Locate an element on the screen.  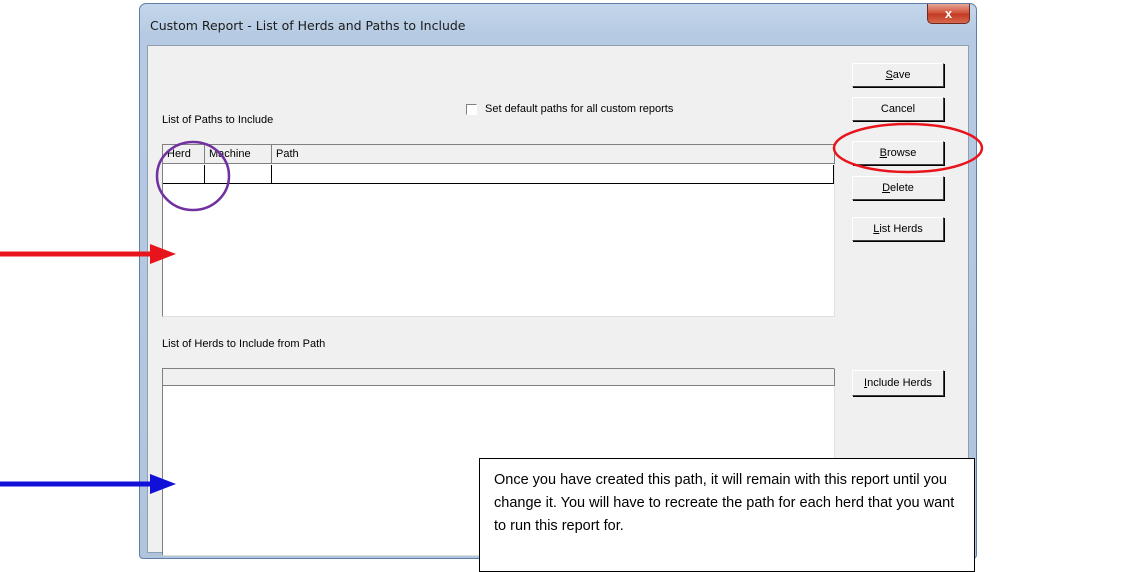
close-button: x is located at coordinates (948, 14).